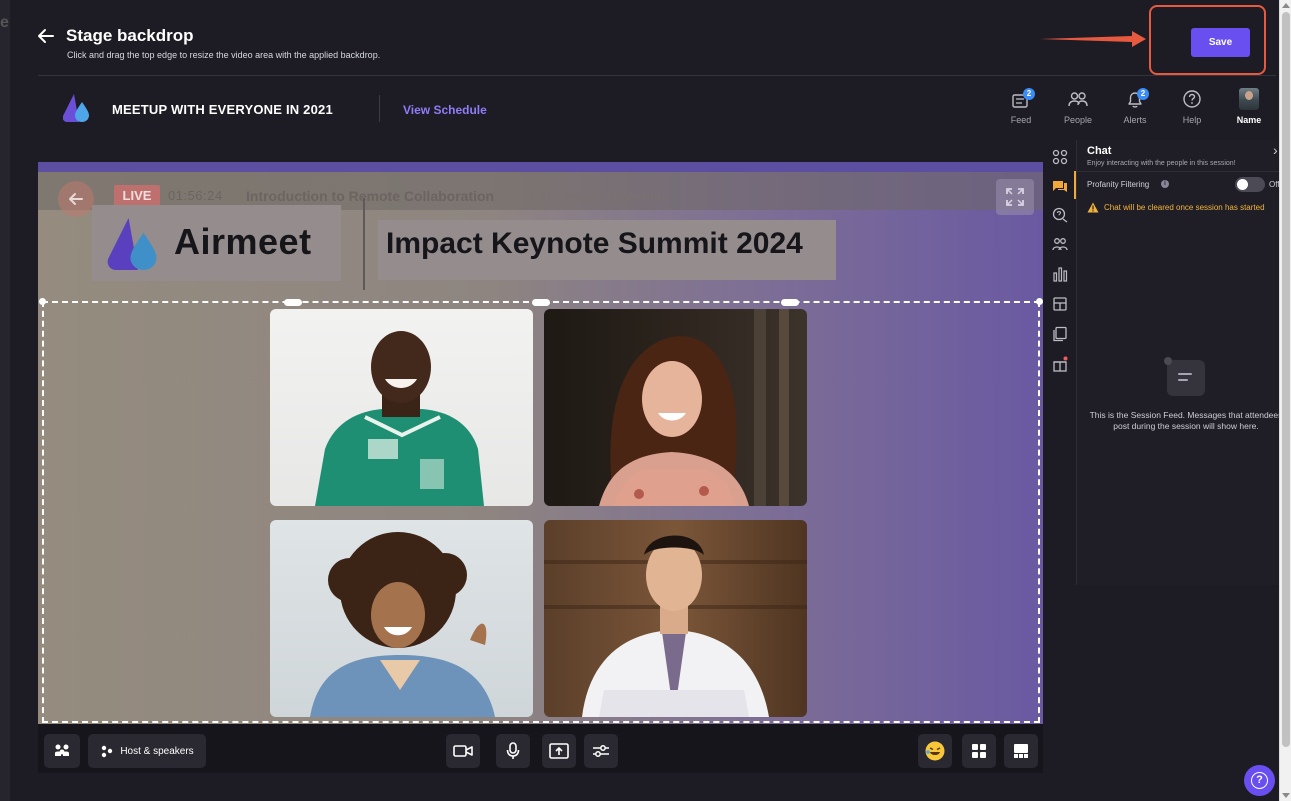 The height and width of the screenshot is (801, 1291). Describe the element at coordinates (157, 751) in the screenshot. I see `host-speakers-label: Host & speakers` at that location.